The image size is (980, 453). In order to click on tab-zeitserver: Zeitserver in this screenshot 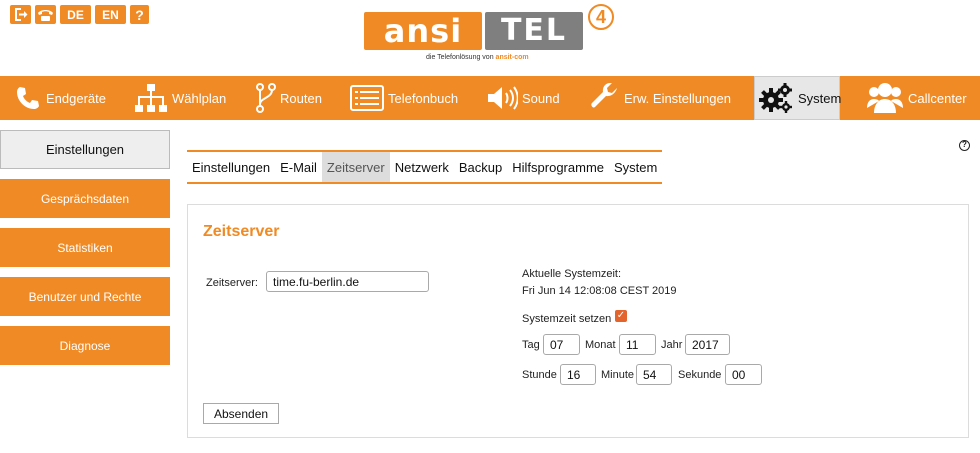, I will do `click(355, 167)`.